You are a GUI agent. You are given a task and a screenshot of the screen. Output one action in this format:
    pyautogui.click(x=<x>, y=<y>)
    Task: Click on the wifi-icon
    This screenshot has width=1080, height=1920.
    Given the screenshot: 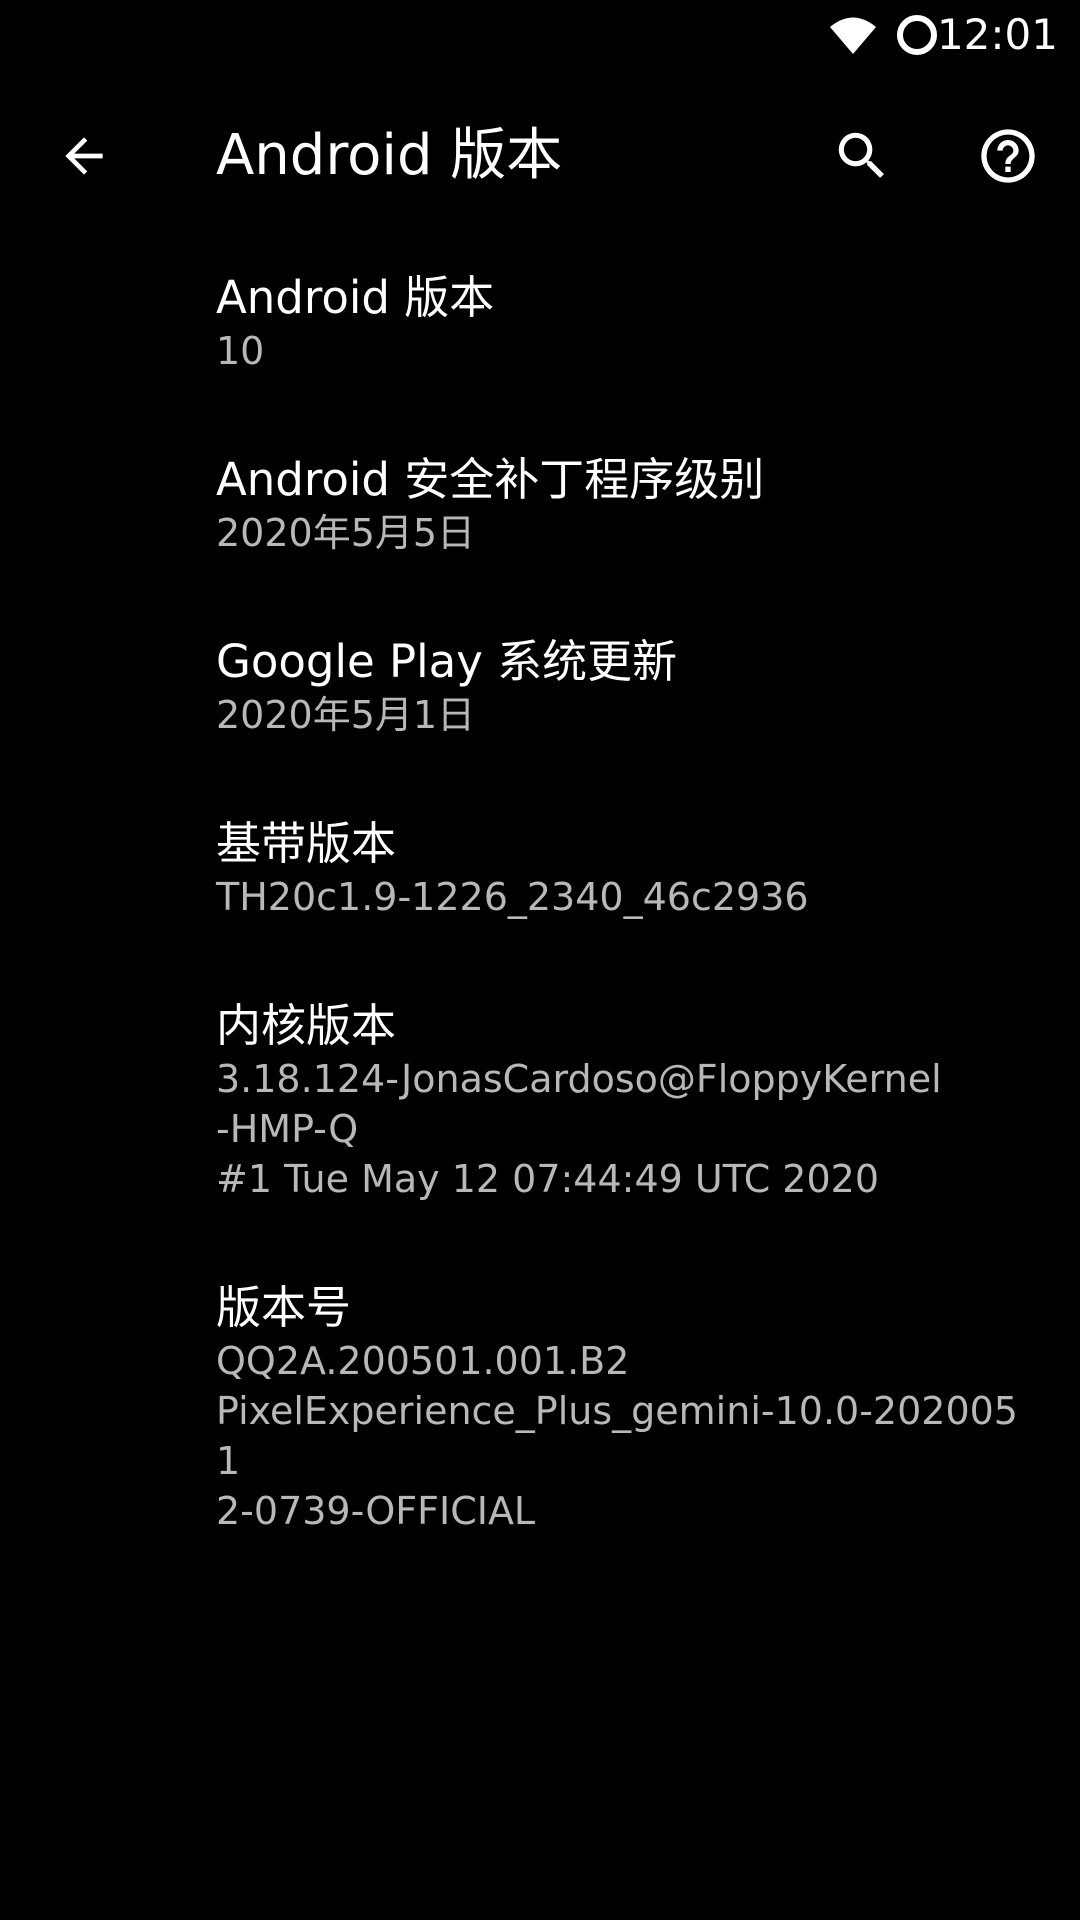 What is the action you would take?
    pyautogui.click(x=853, y=35)
    